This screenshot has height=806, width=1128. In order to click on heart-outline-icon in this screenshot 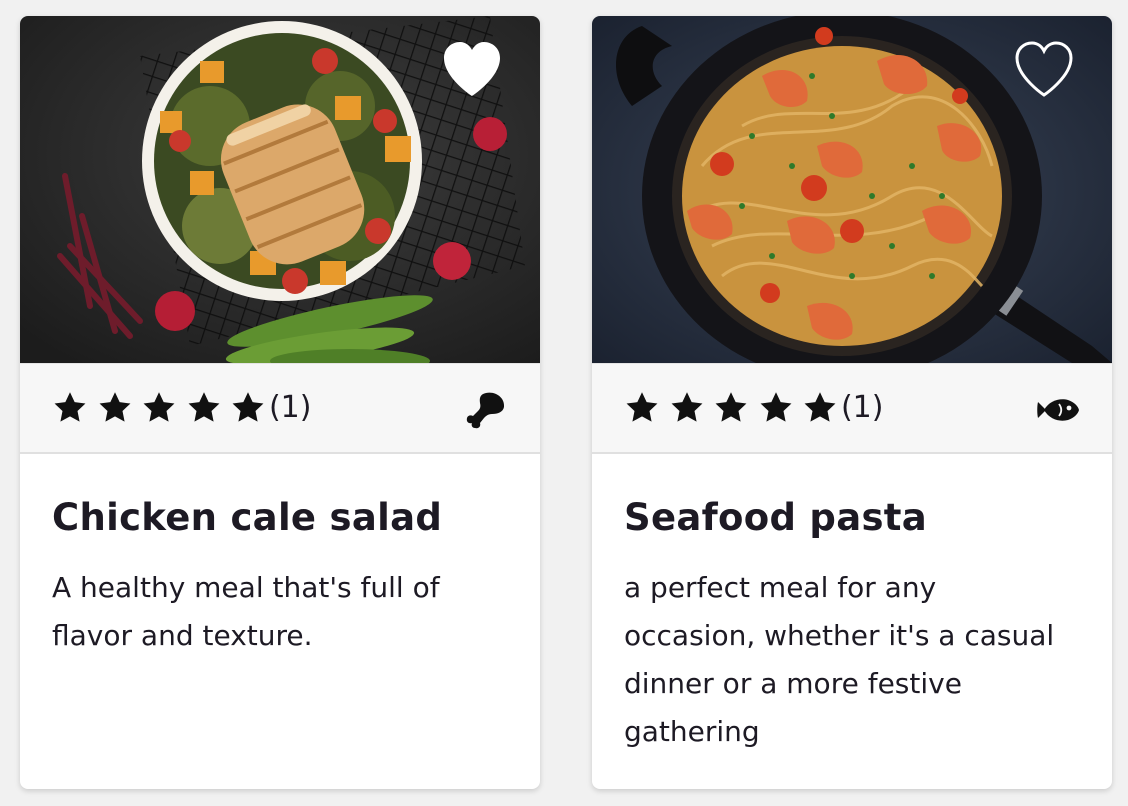, I will do `click(1044, 69)`.